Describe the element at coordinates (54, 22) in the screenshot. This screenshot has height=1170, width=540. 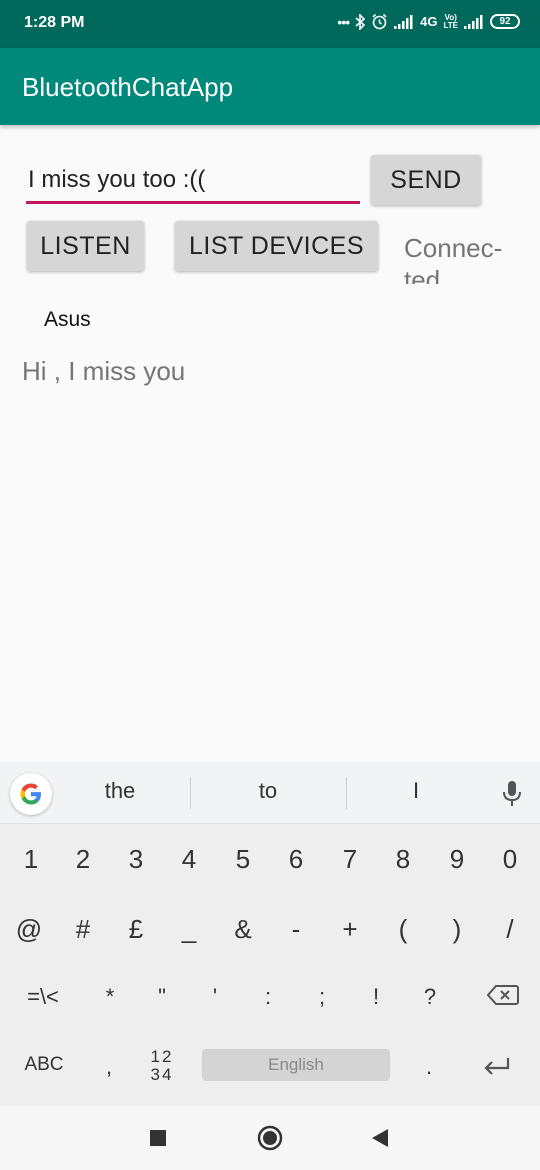
I see `status-time: 1:28 PM` at that location.